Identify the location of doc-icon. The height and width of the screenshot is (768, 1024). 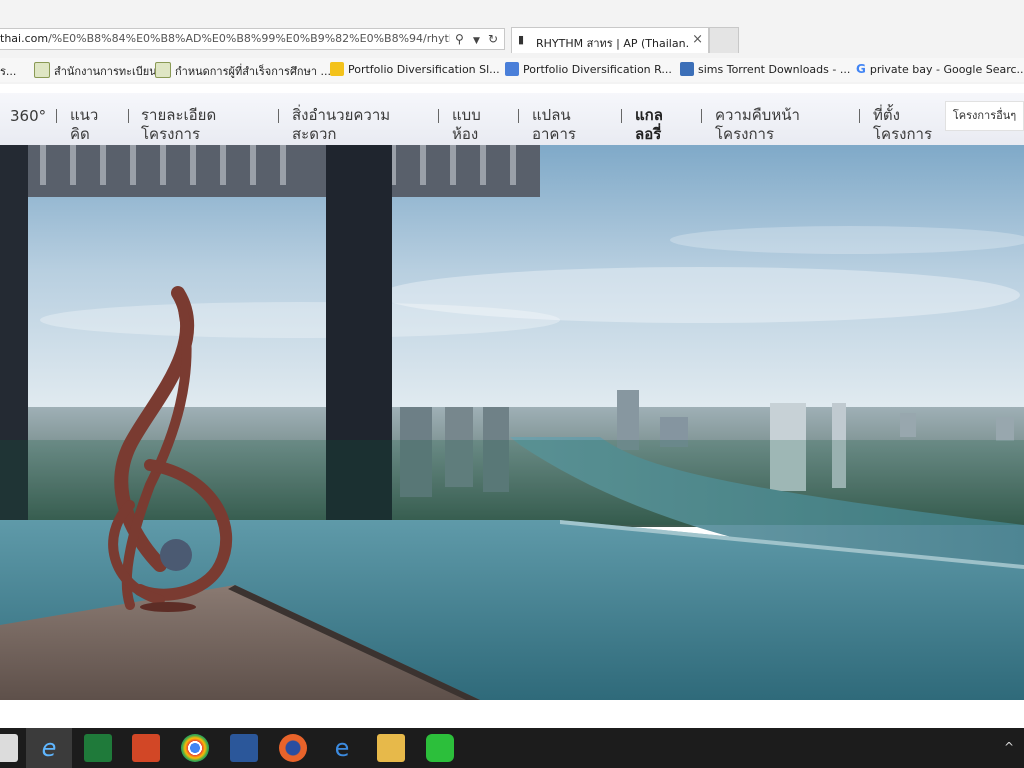
(512, 69).